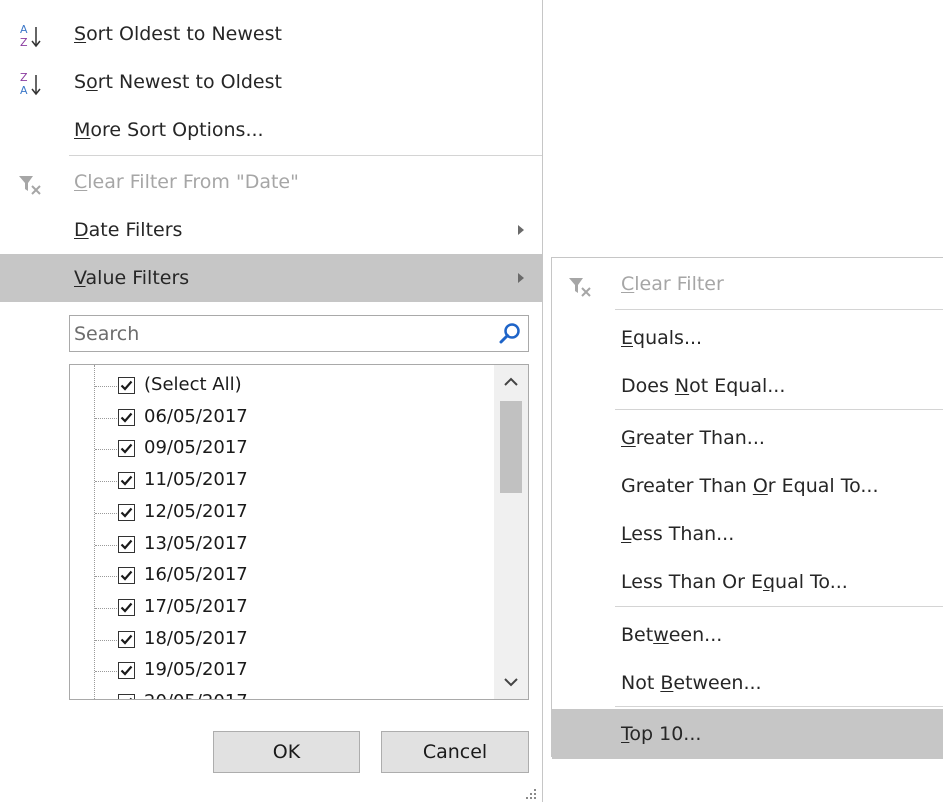  I want to click on list-item-label: 13/05/2017, so click(196, 543).